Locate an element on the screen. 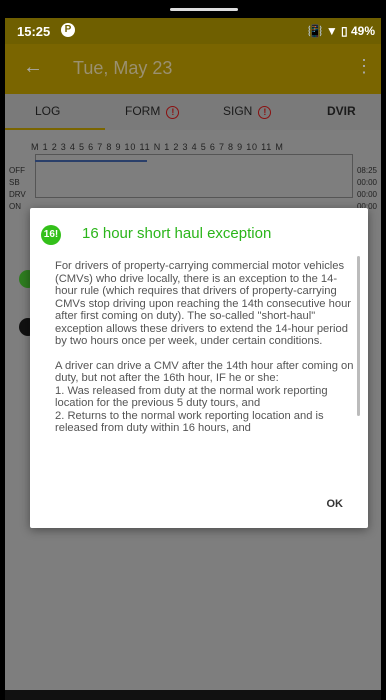 This screenshot has height=700, width=386. app-bar: ← Tue, May 23 ⋮ is located at coordinates (193, 69).